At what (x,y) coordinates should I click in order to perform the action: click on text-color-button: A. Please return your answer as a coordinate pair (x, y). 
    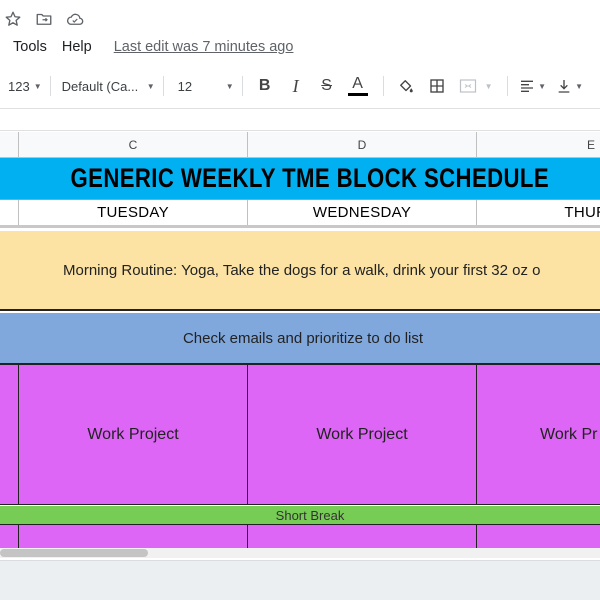
    Looking at the image, I should click on (358, 86).